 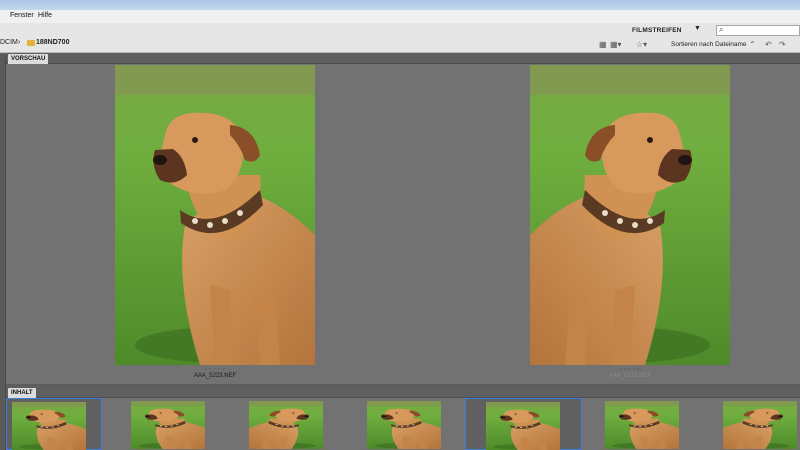 What do you see at coordinates (721, 29) in the screenshot?
I see `search-icon: ⌕` at bounding box center [721, 29].